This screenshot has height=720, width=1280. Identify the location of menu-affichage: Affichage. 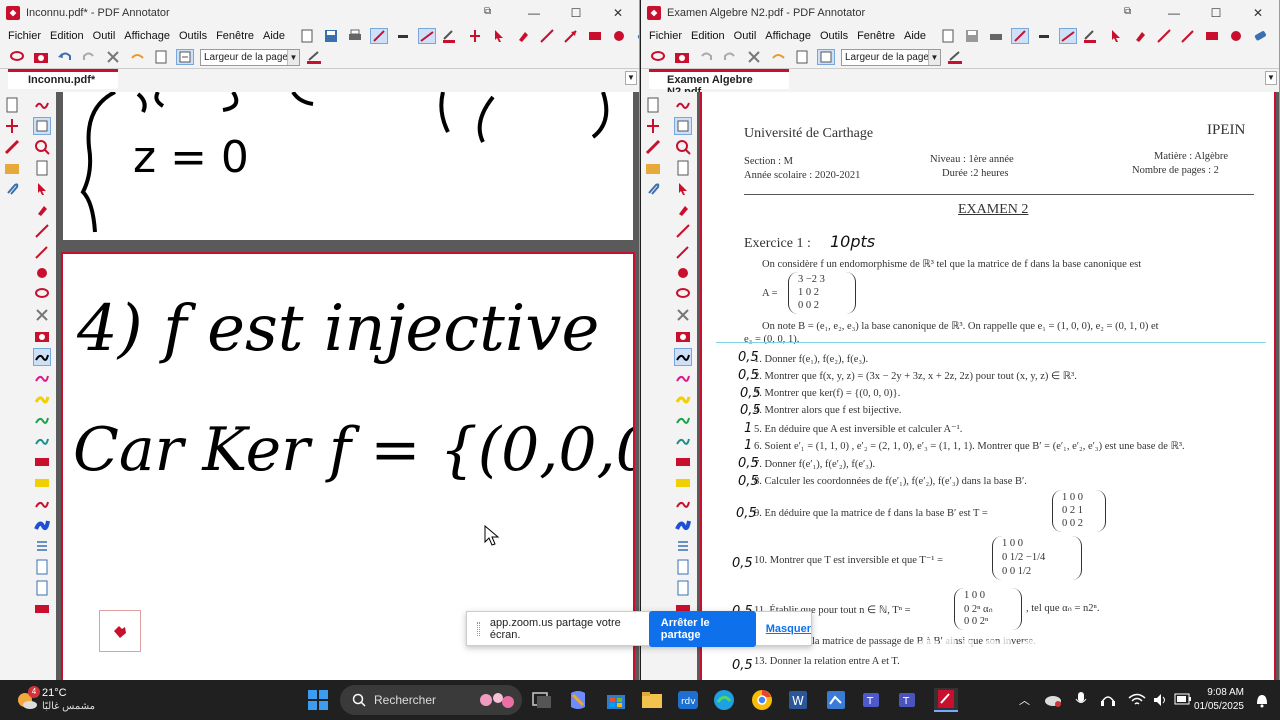
(788, 36).